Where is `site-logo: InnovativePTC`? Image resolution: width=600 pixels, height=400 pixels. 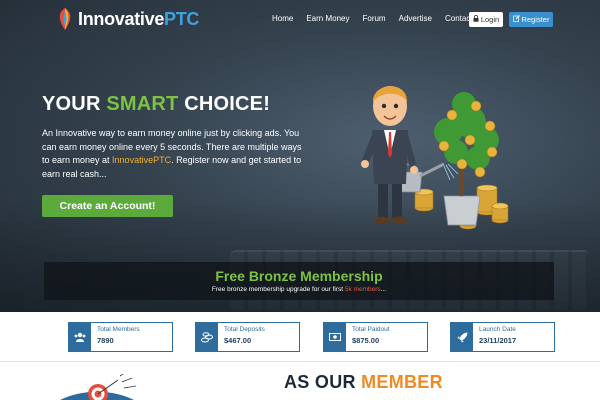
site-logo: InnovativePTC is located at coordinates (127, 19).